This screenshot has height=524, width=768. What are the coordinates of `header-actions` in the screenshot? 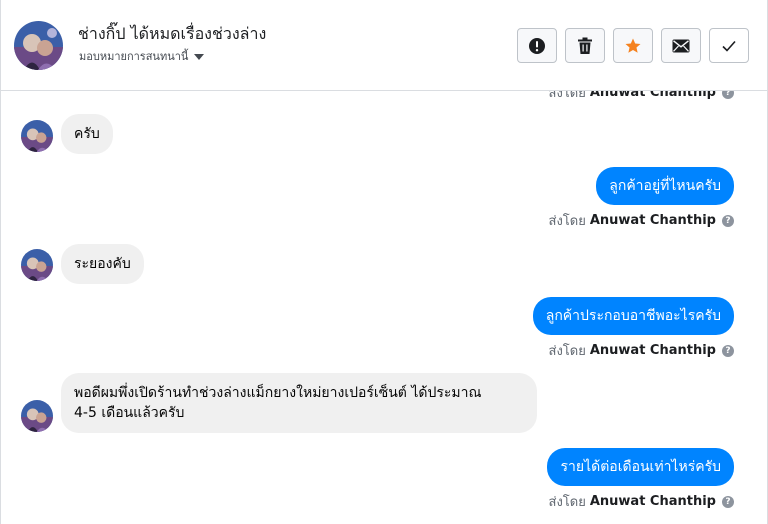 It's located at (633, 45).